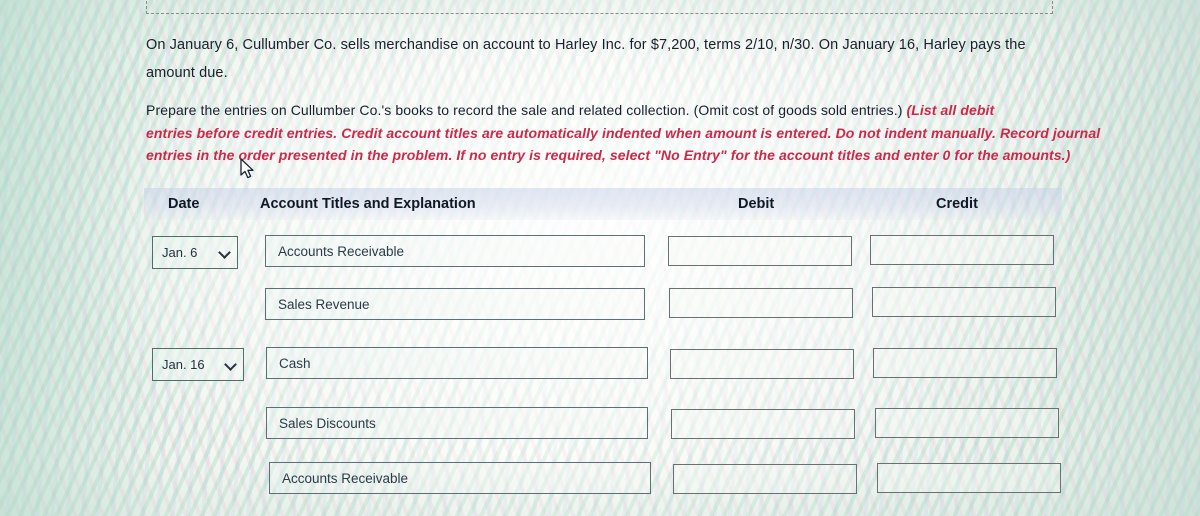 This screenshot has height=516, width=1200. Describe the element at coordinates (345, 478) in the screenshot. I see `account-title-value-row-5: Accounts Receivable` at that location.